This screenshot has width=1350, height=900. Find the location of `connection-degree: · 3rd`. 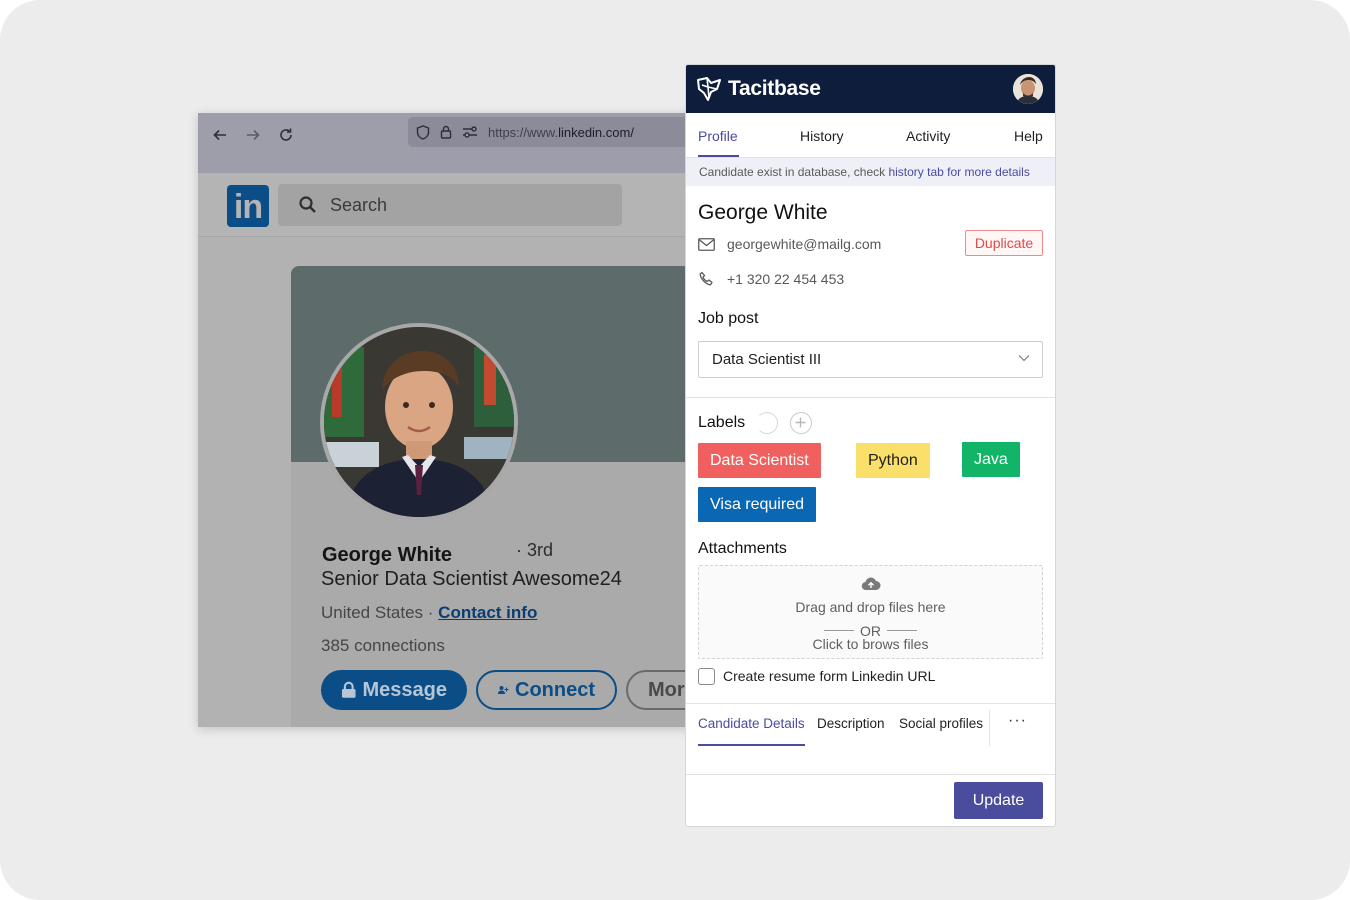

connection-degree: · 3rd is located at coordinates (535, 550).